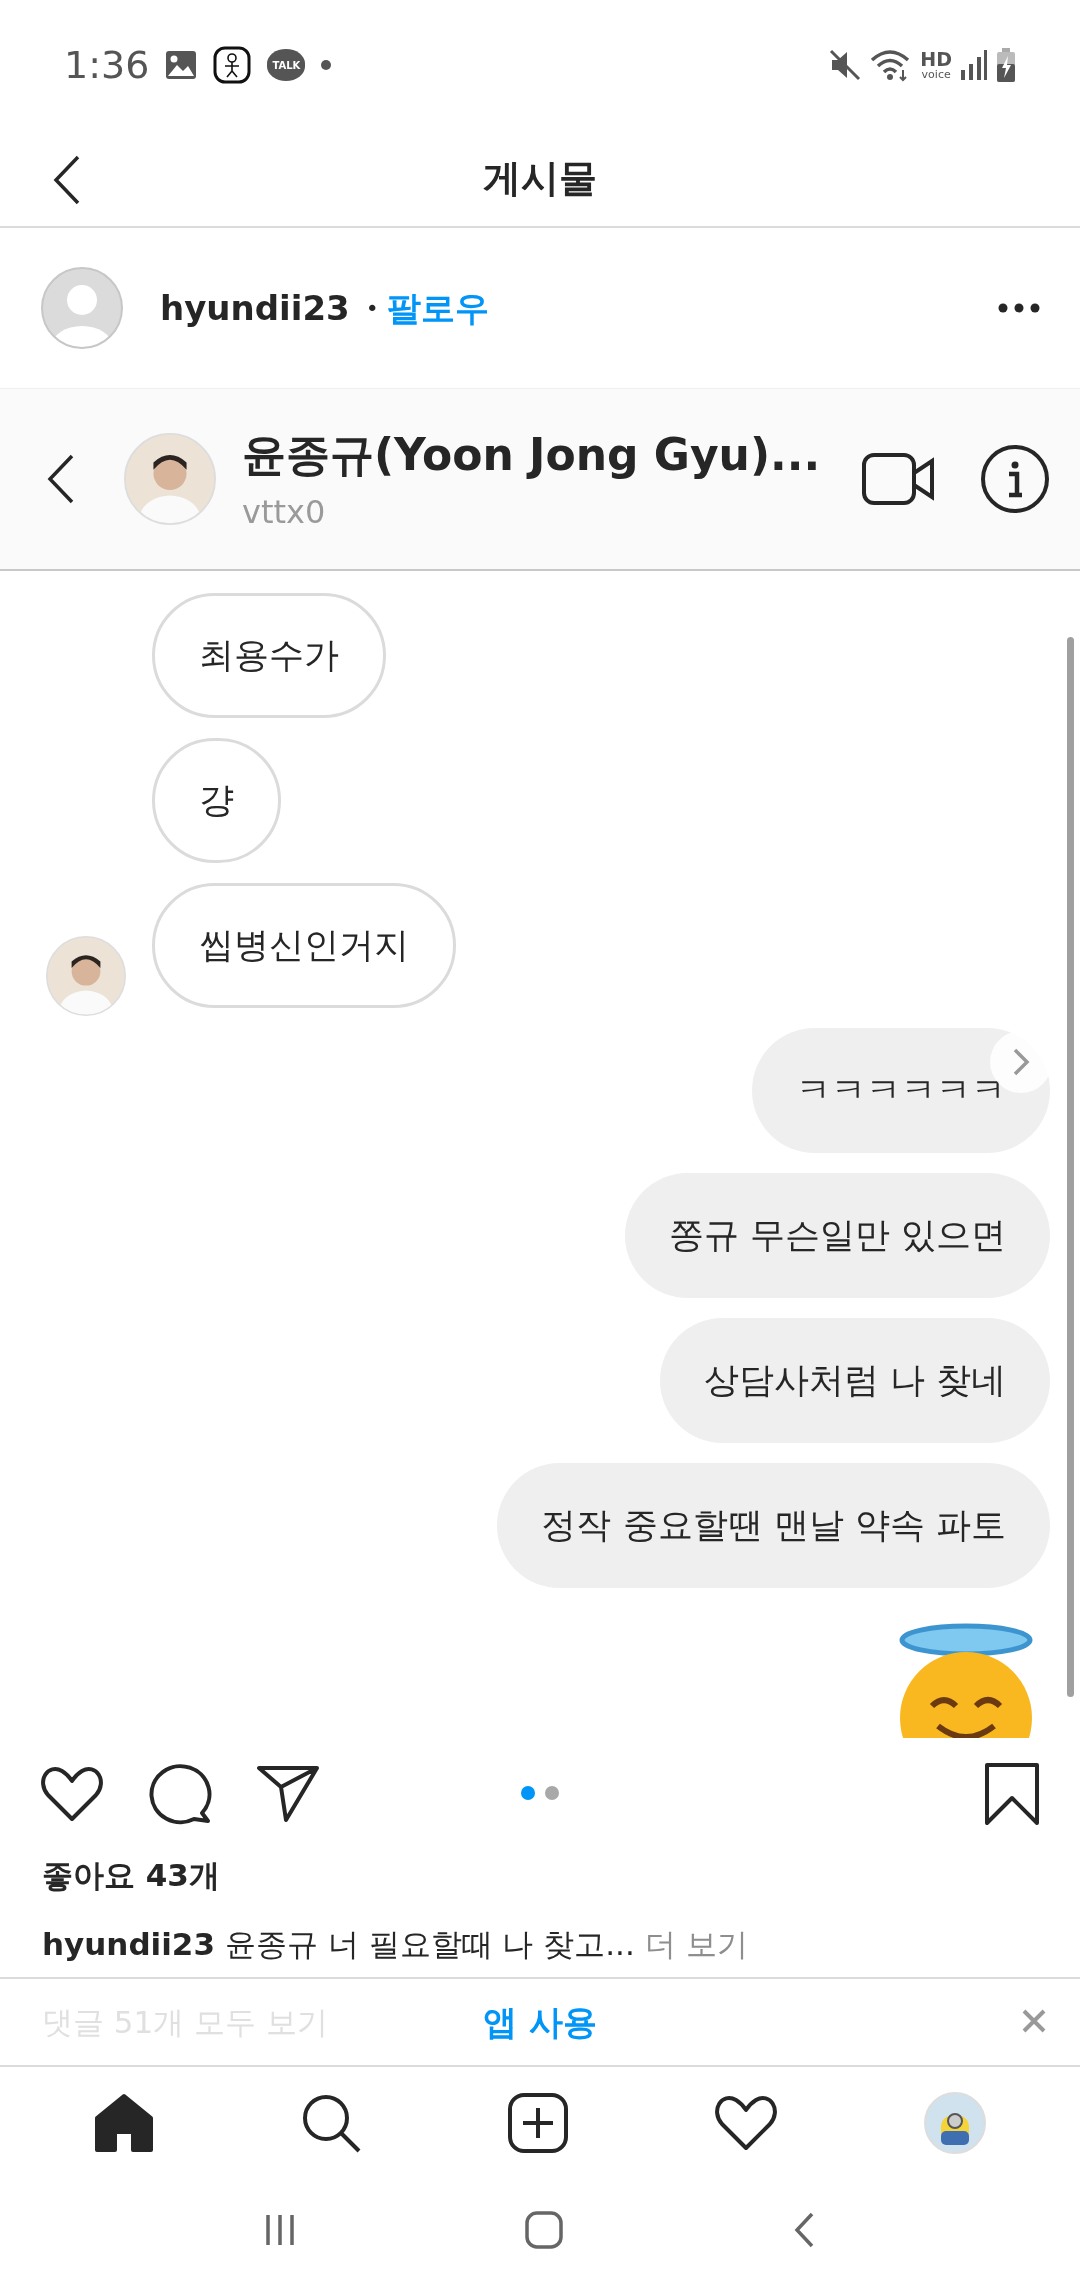  I want to click on page-title: 게시물, so click(540, 178).